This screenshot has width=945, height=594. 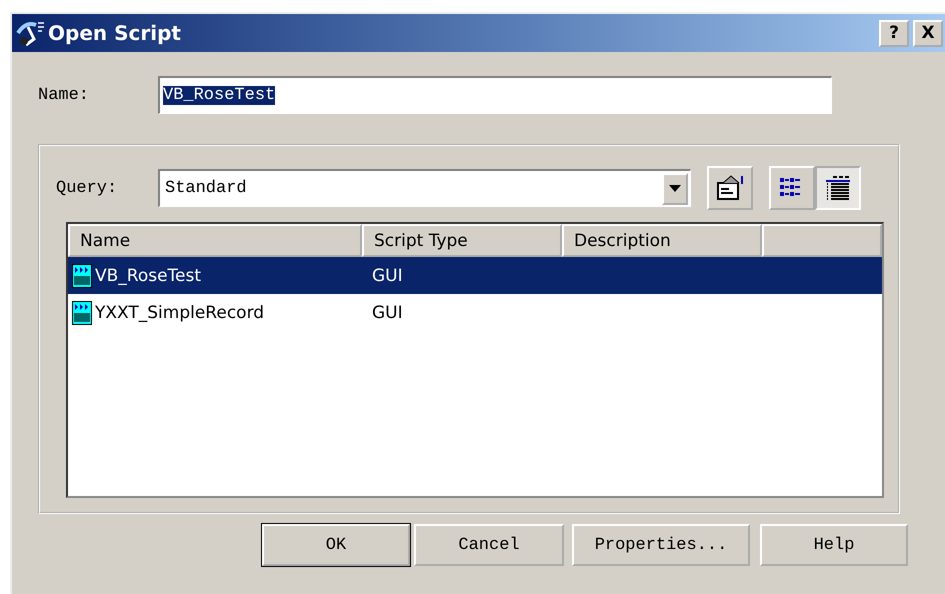 What do you see at coordinates (792, 188) in the screenshot?
I see `list-view-button` at bounding box center [792, 188].